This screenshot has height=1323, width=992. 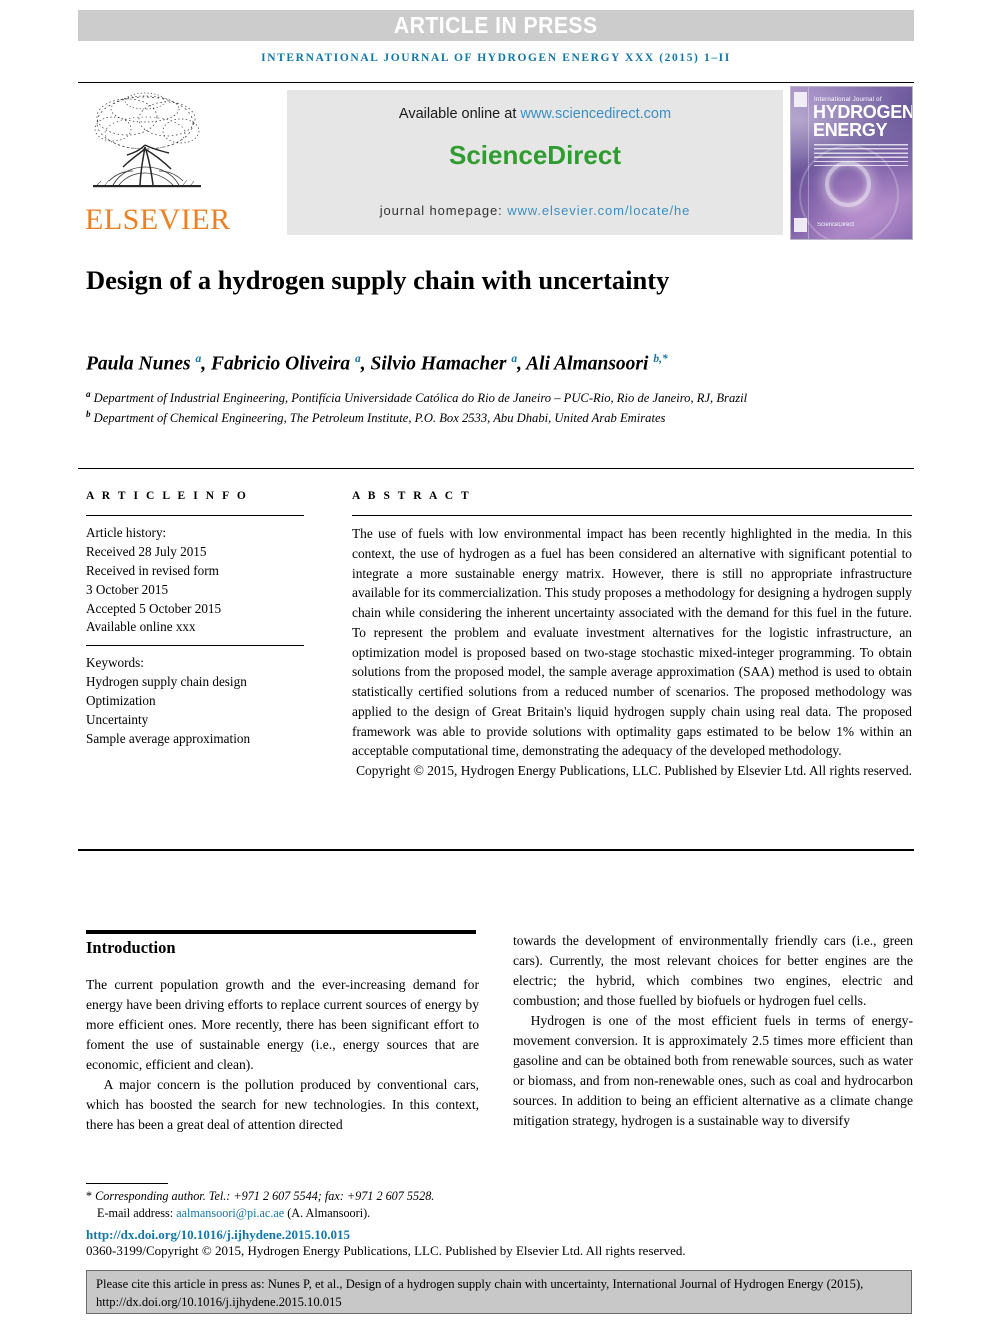 I want to click on article-available-online: Available online xxx, so click(x=141, y=627).